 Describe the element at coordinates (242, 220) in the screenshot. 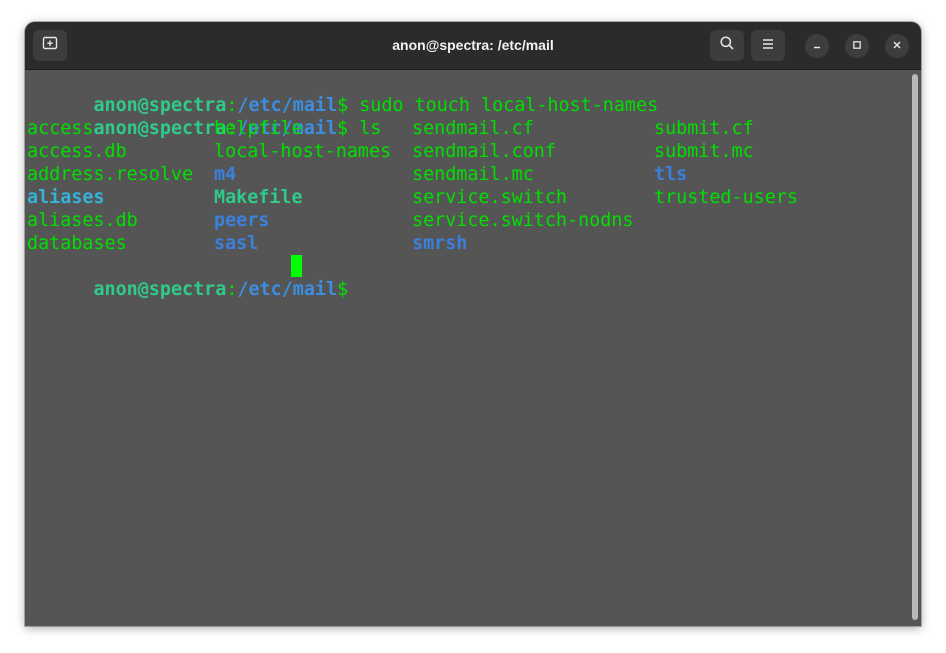

I see `ls-entry-directory: peers` at that location.